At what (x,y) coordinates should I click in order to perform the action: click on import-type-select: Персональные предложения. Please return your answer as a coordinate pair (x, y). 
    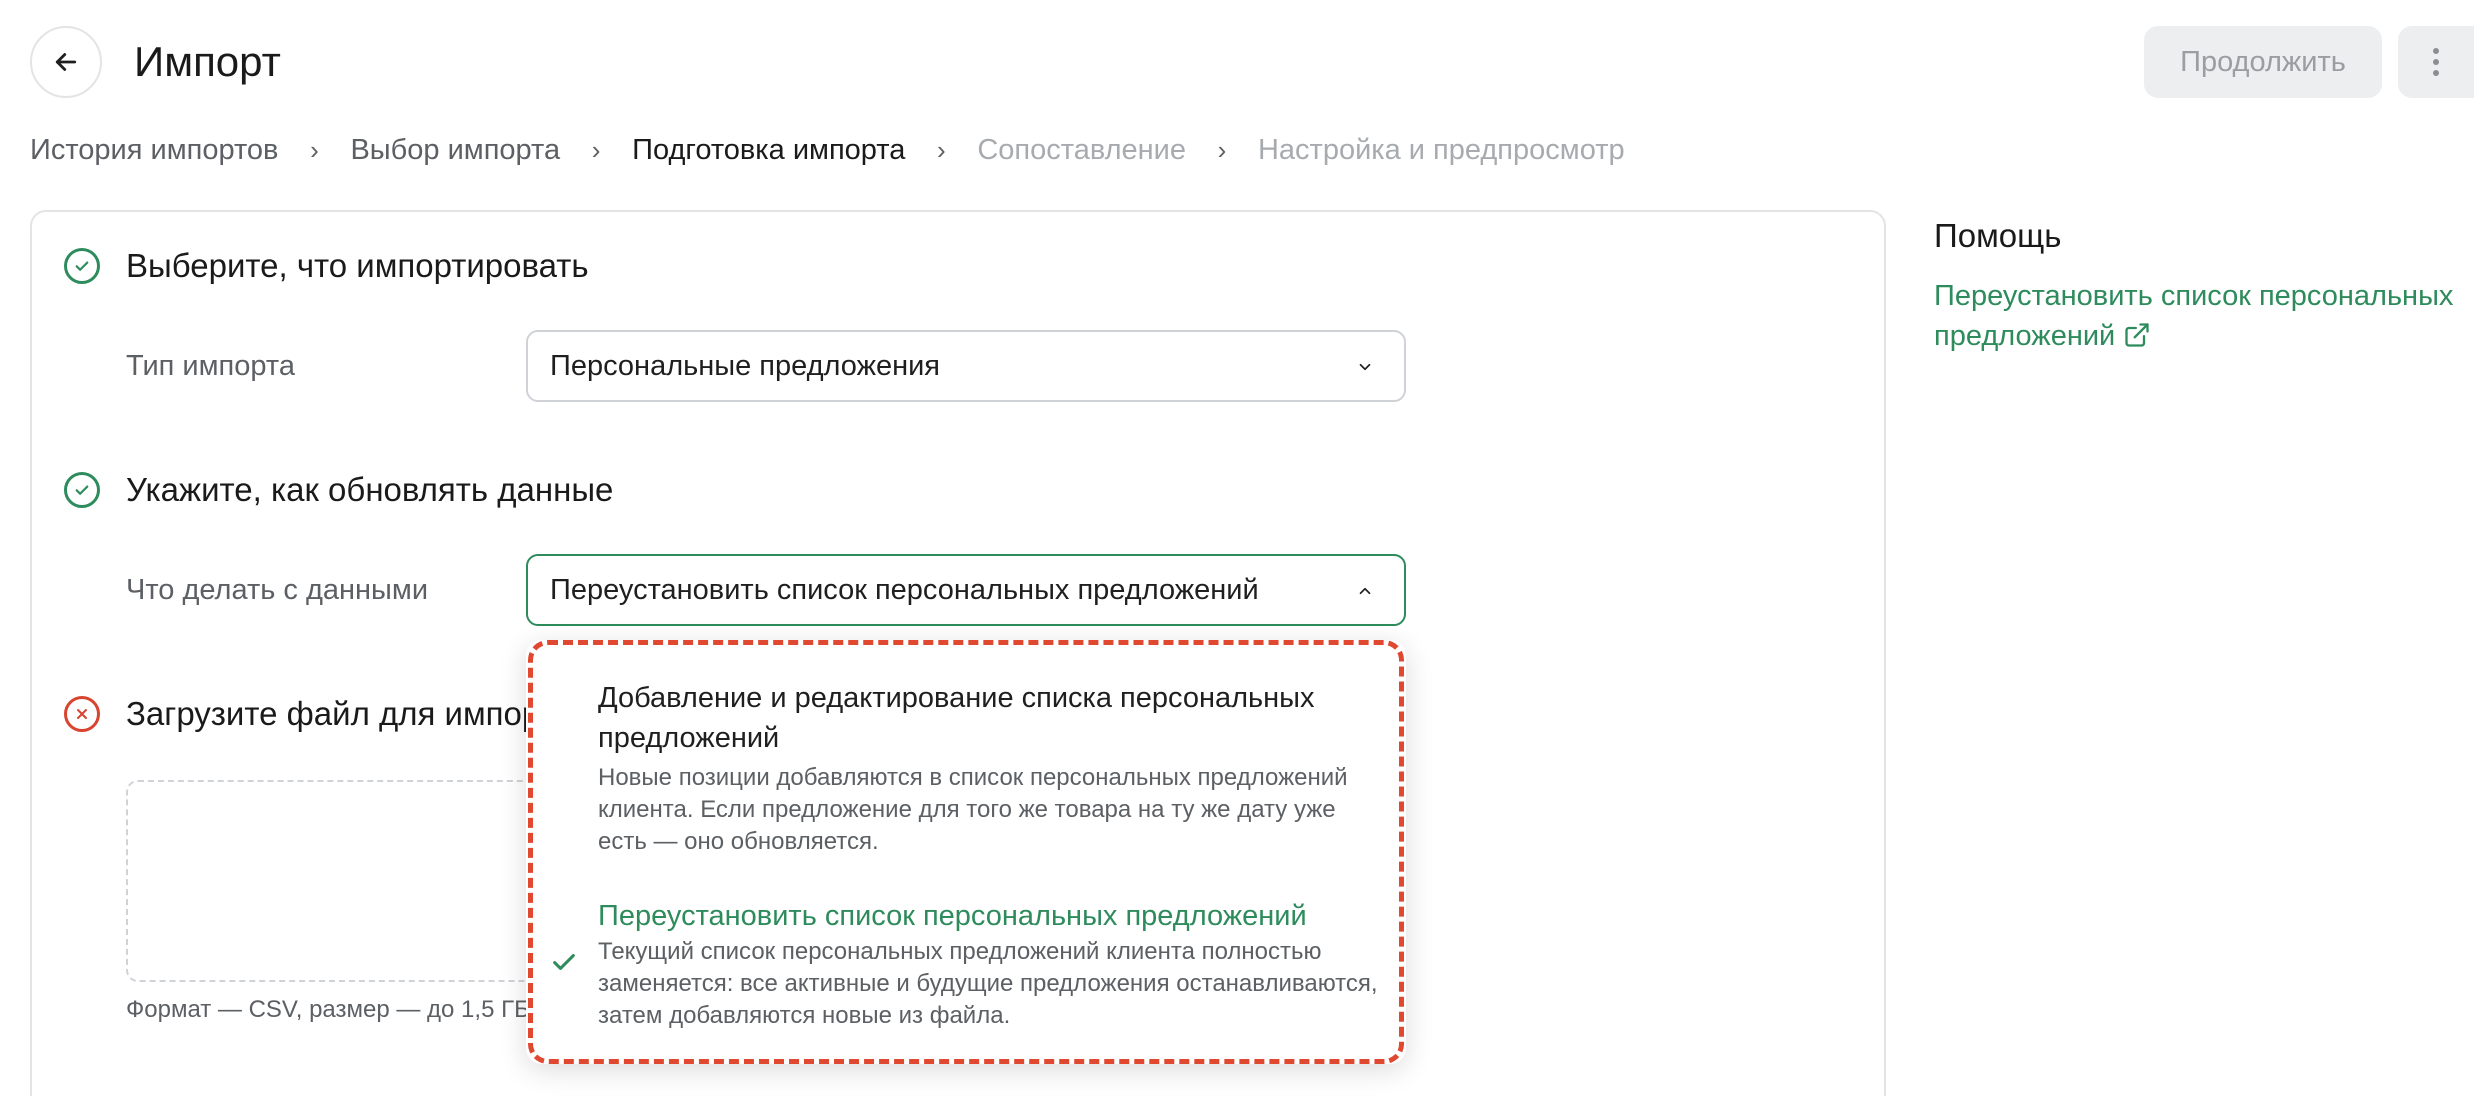
    Looking at the image, I should click on (966, 366).